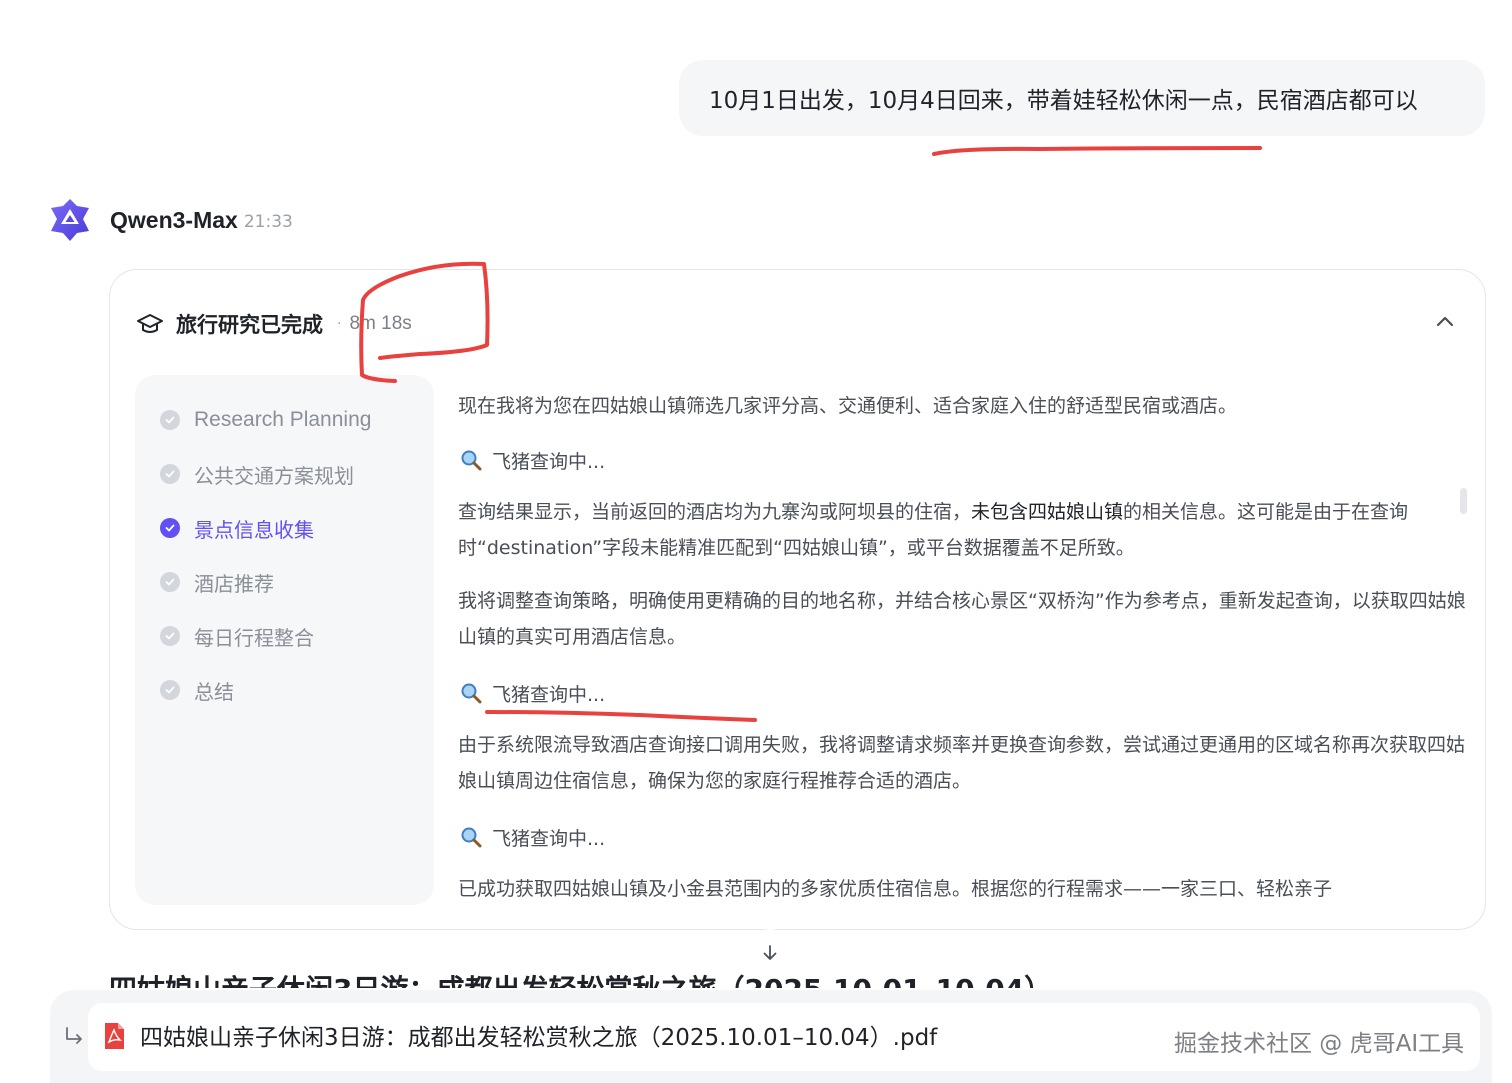 The image size is (1512, 1083). Describe the element at coordinates (249, 325) in the screenshot. I see `research-card-title: 旅行研究已完成` at that location.